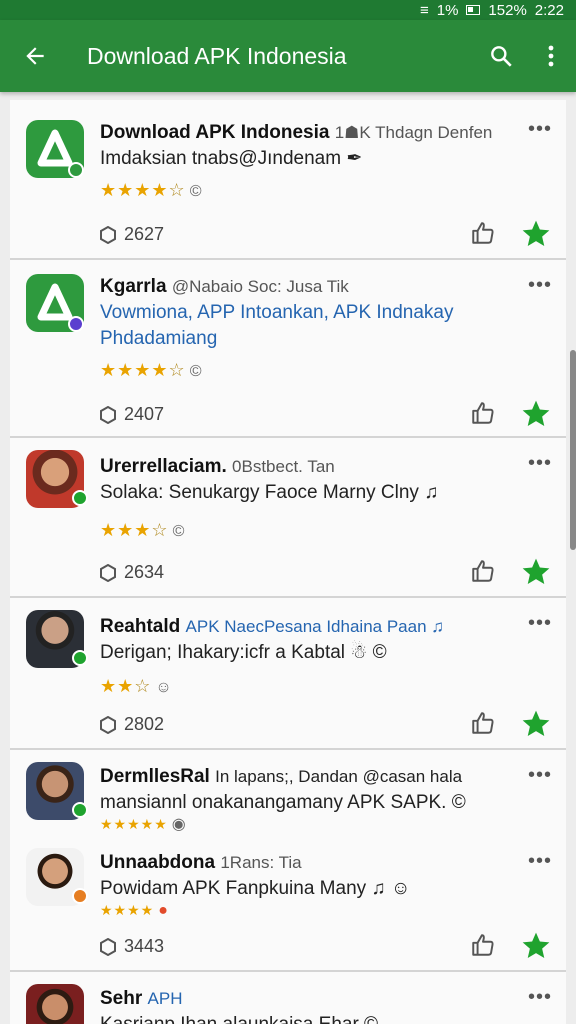  What do you see at coordinates (323, 1018) in the screenshot?
I see `item-description: Kasrianp Ihan alaunkaisa Ehar ©` at bounding box center [323, 1018].